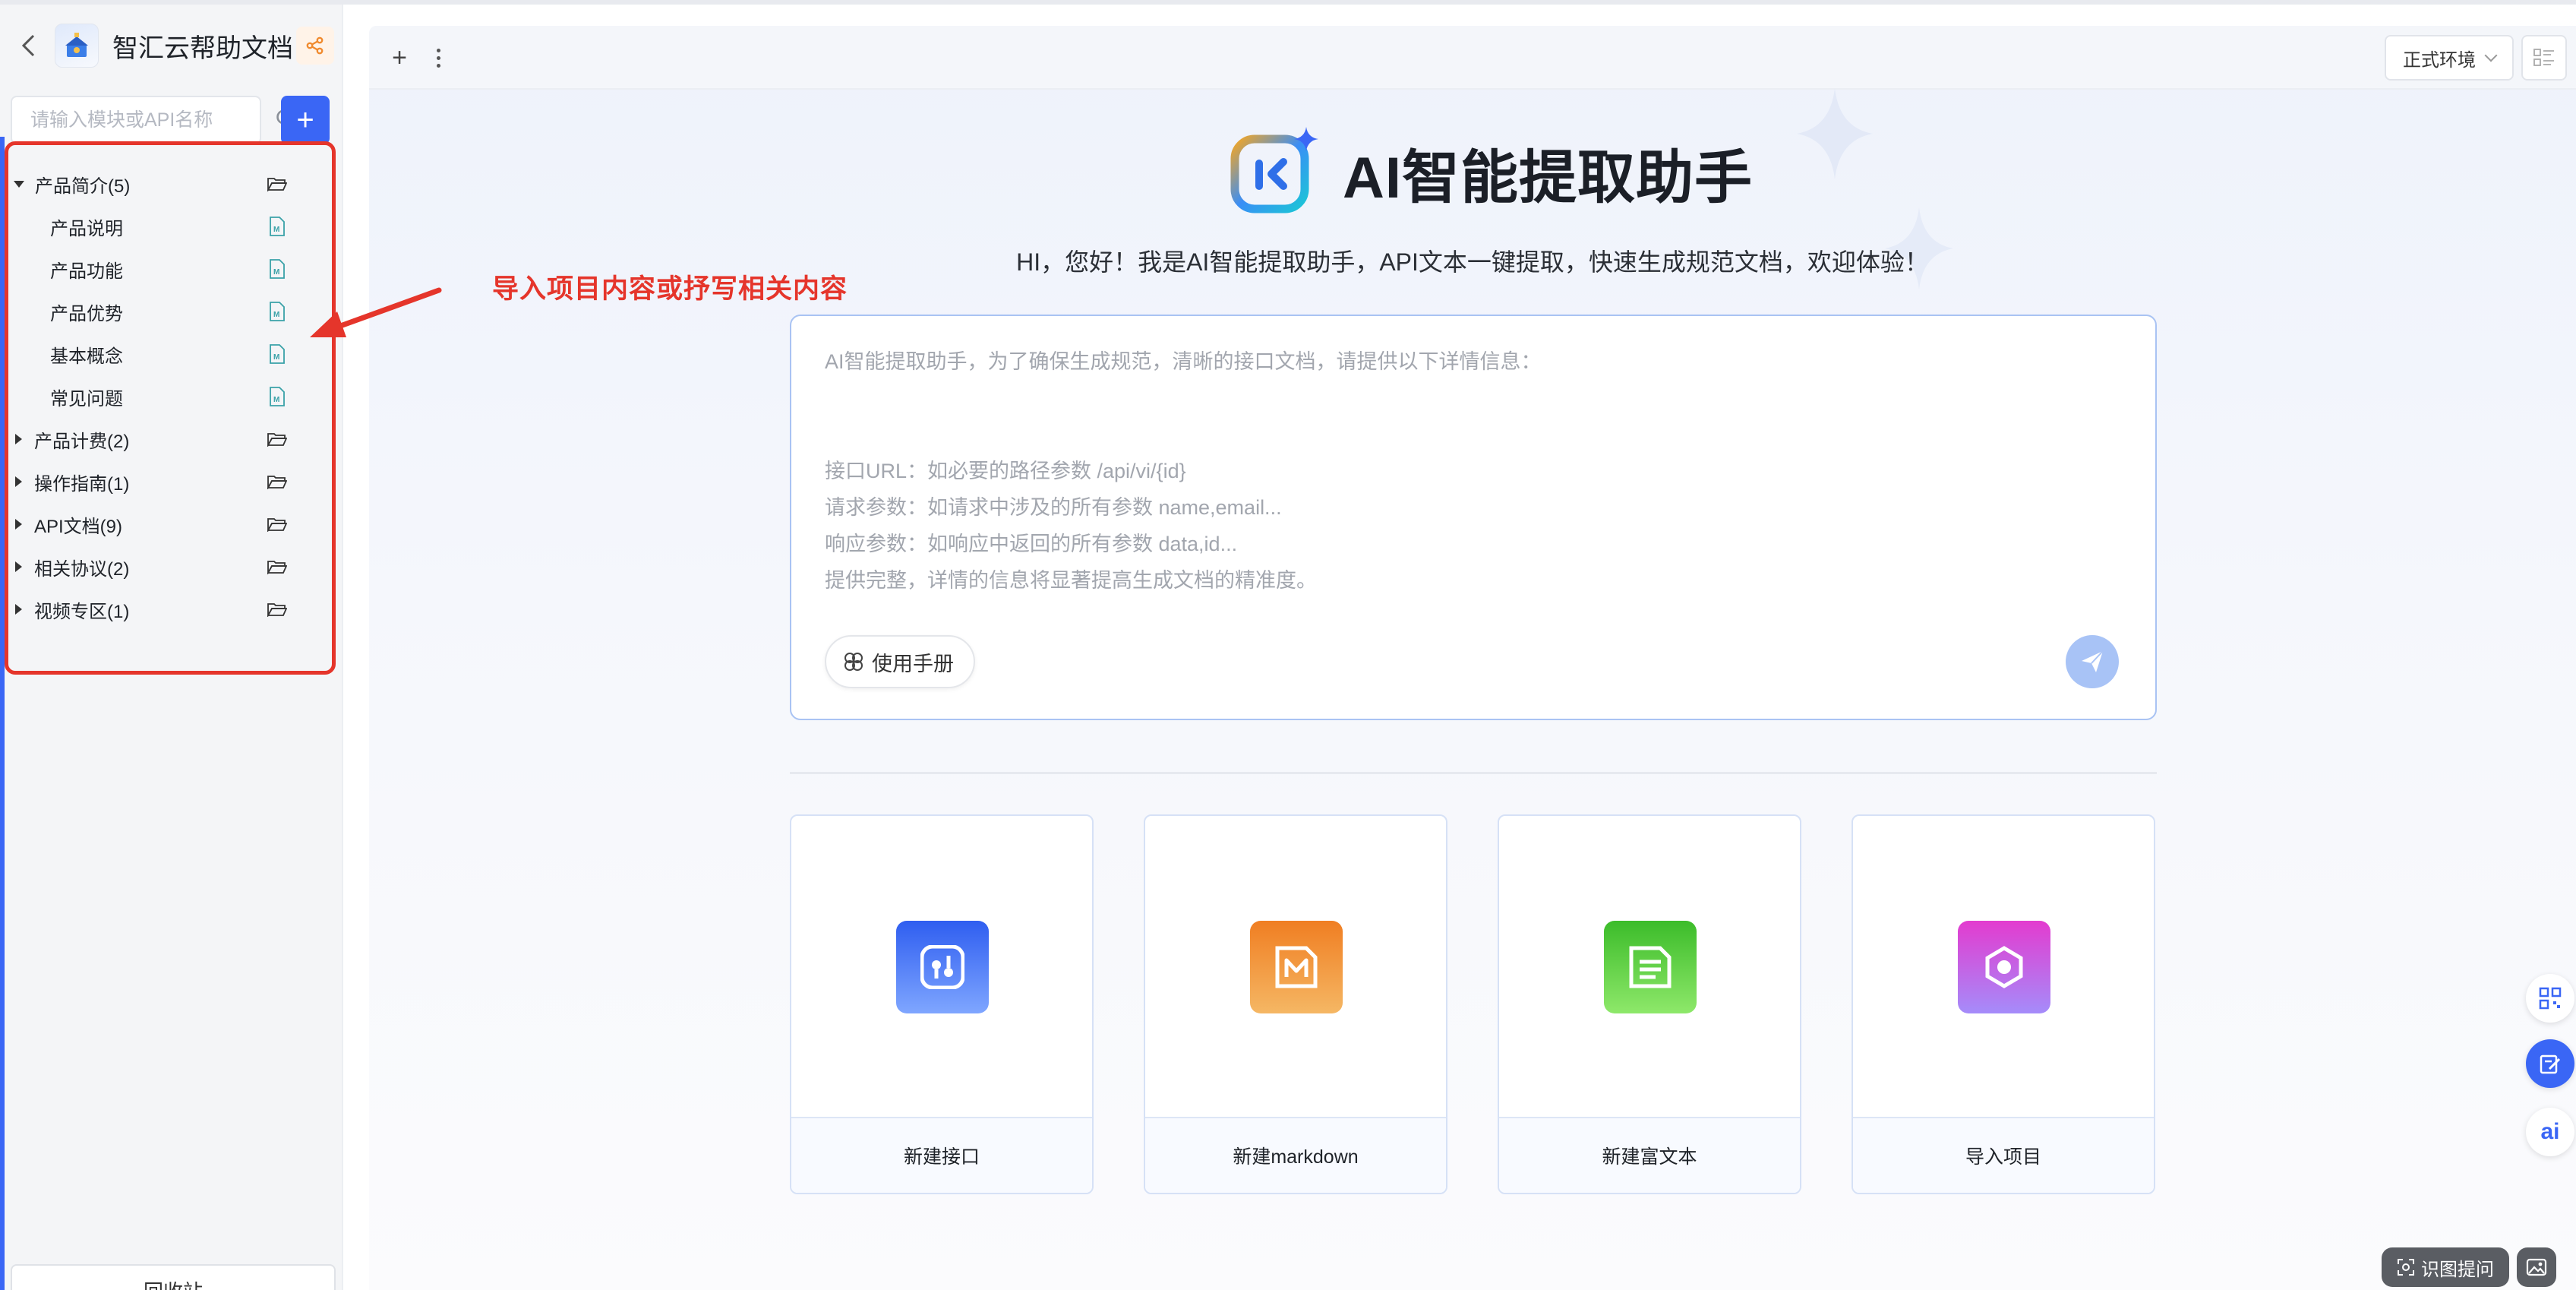 Image resolution: width=2576 pixels, height=1290 pixels. I want to click on tree-folder-label: 相关协议(2), so click(82, 569).